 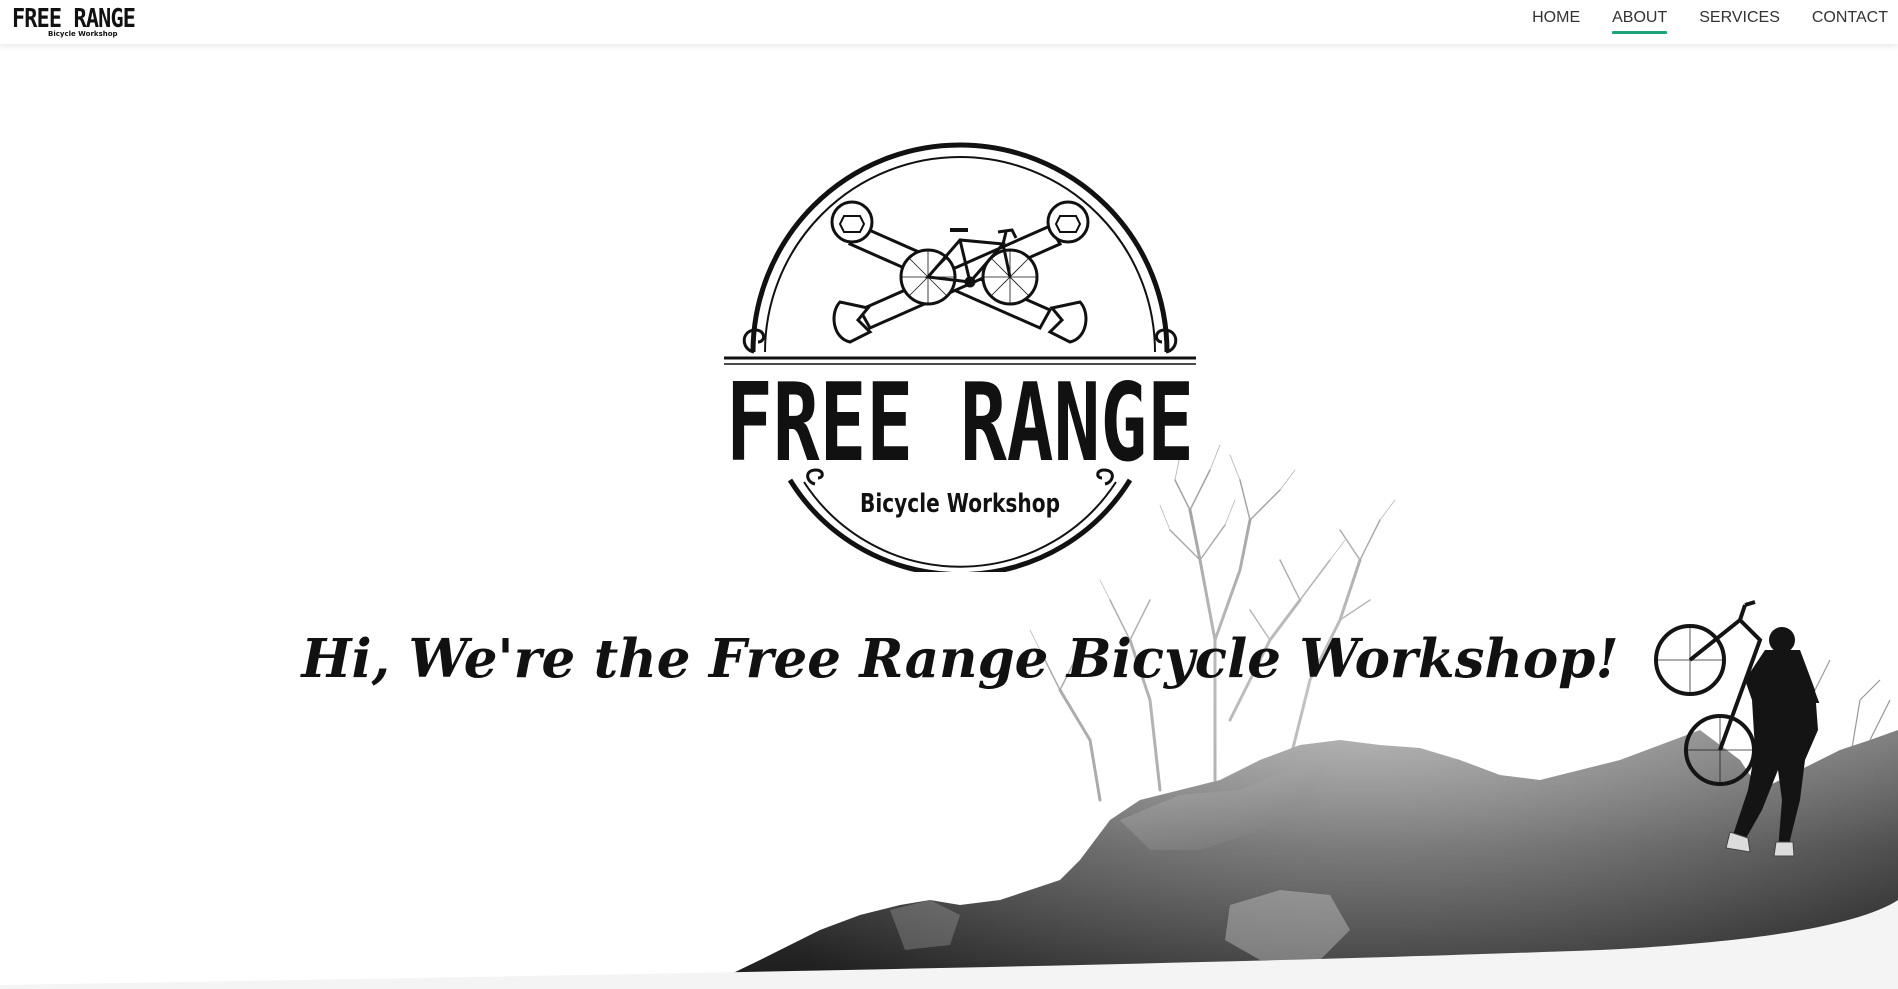 What do you see at coordinates (1556, 19) in the screenshot?
I see `nav-link-home: HOME` at bounding box center [1556, 19].